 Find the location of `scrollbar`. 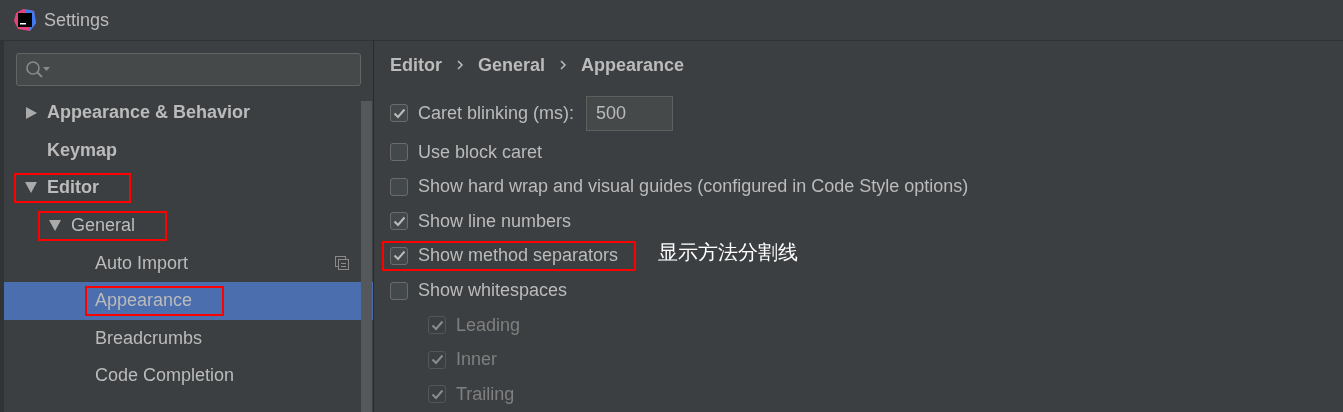

scrollbar is located at coordinates (366, 256).